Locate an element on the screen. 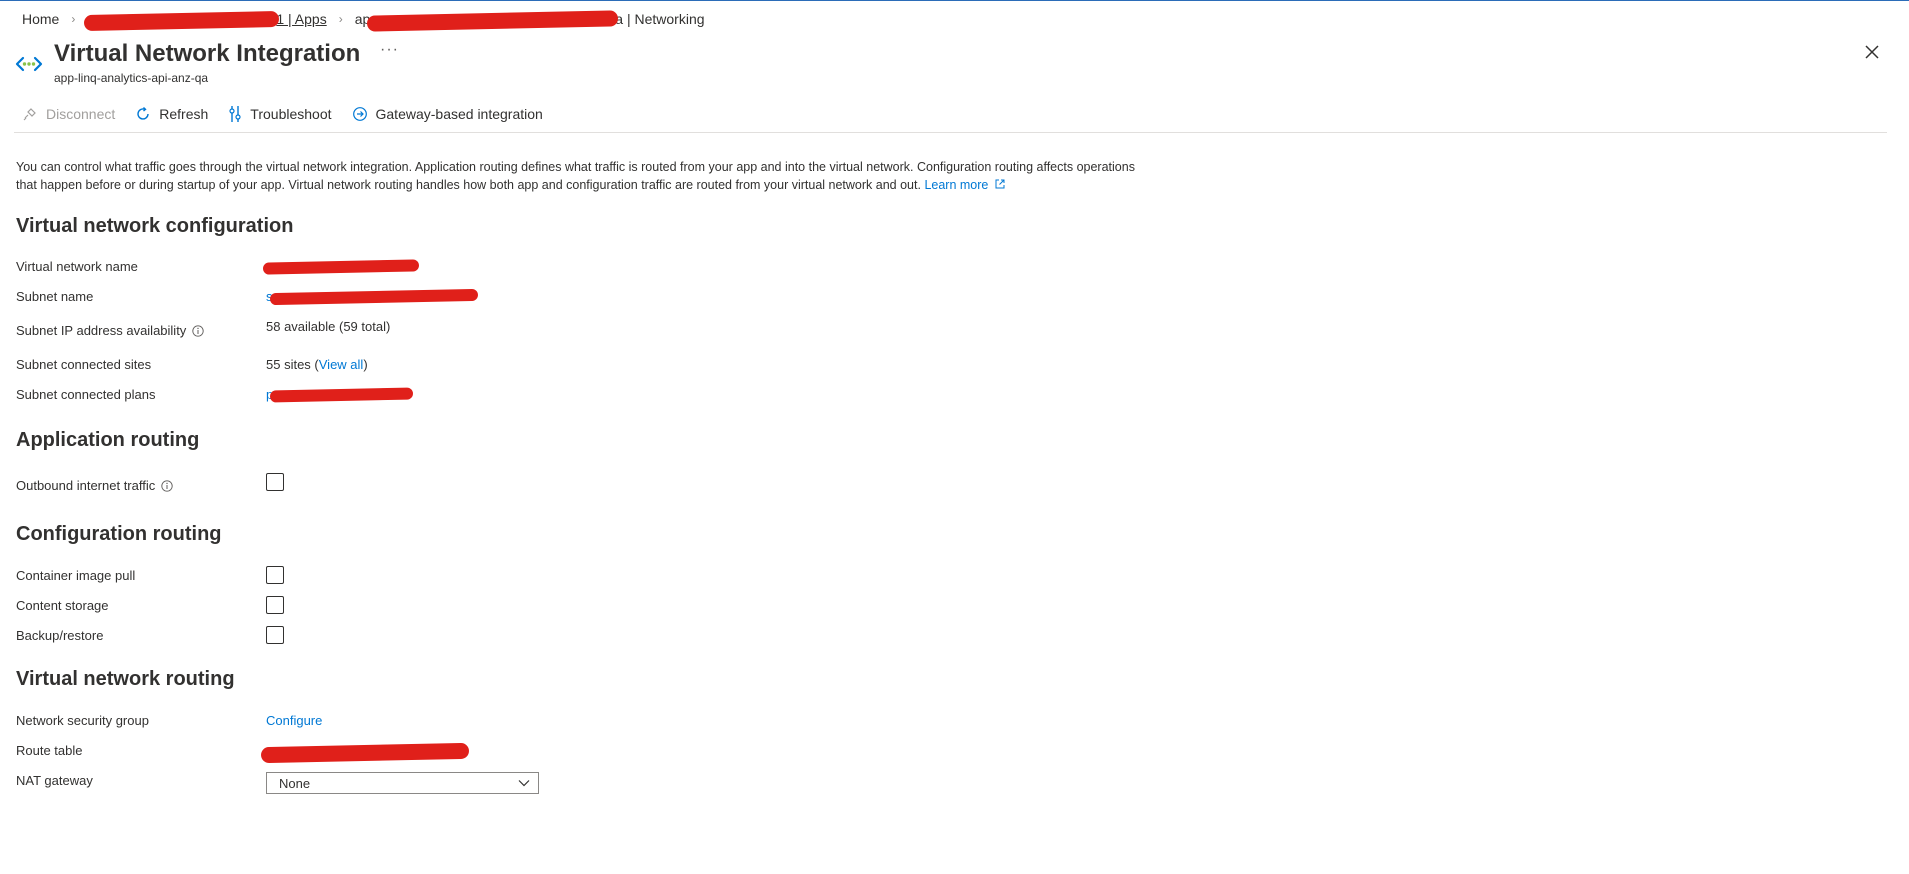 The width and height of the screenshot is (1909, 874). outbound-traffic-label: Outbound internet traffic is located at coordinates (94, 485).